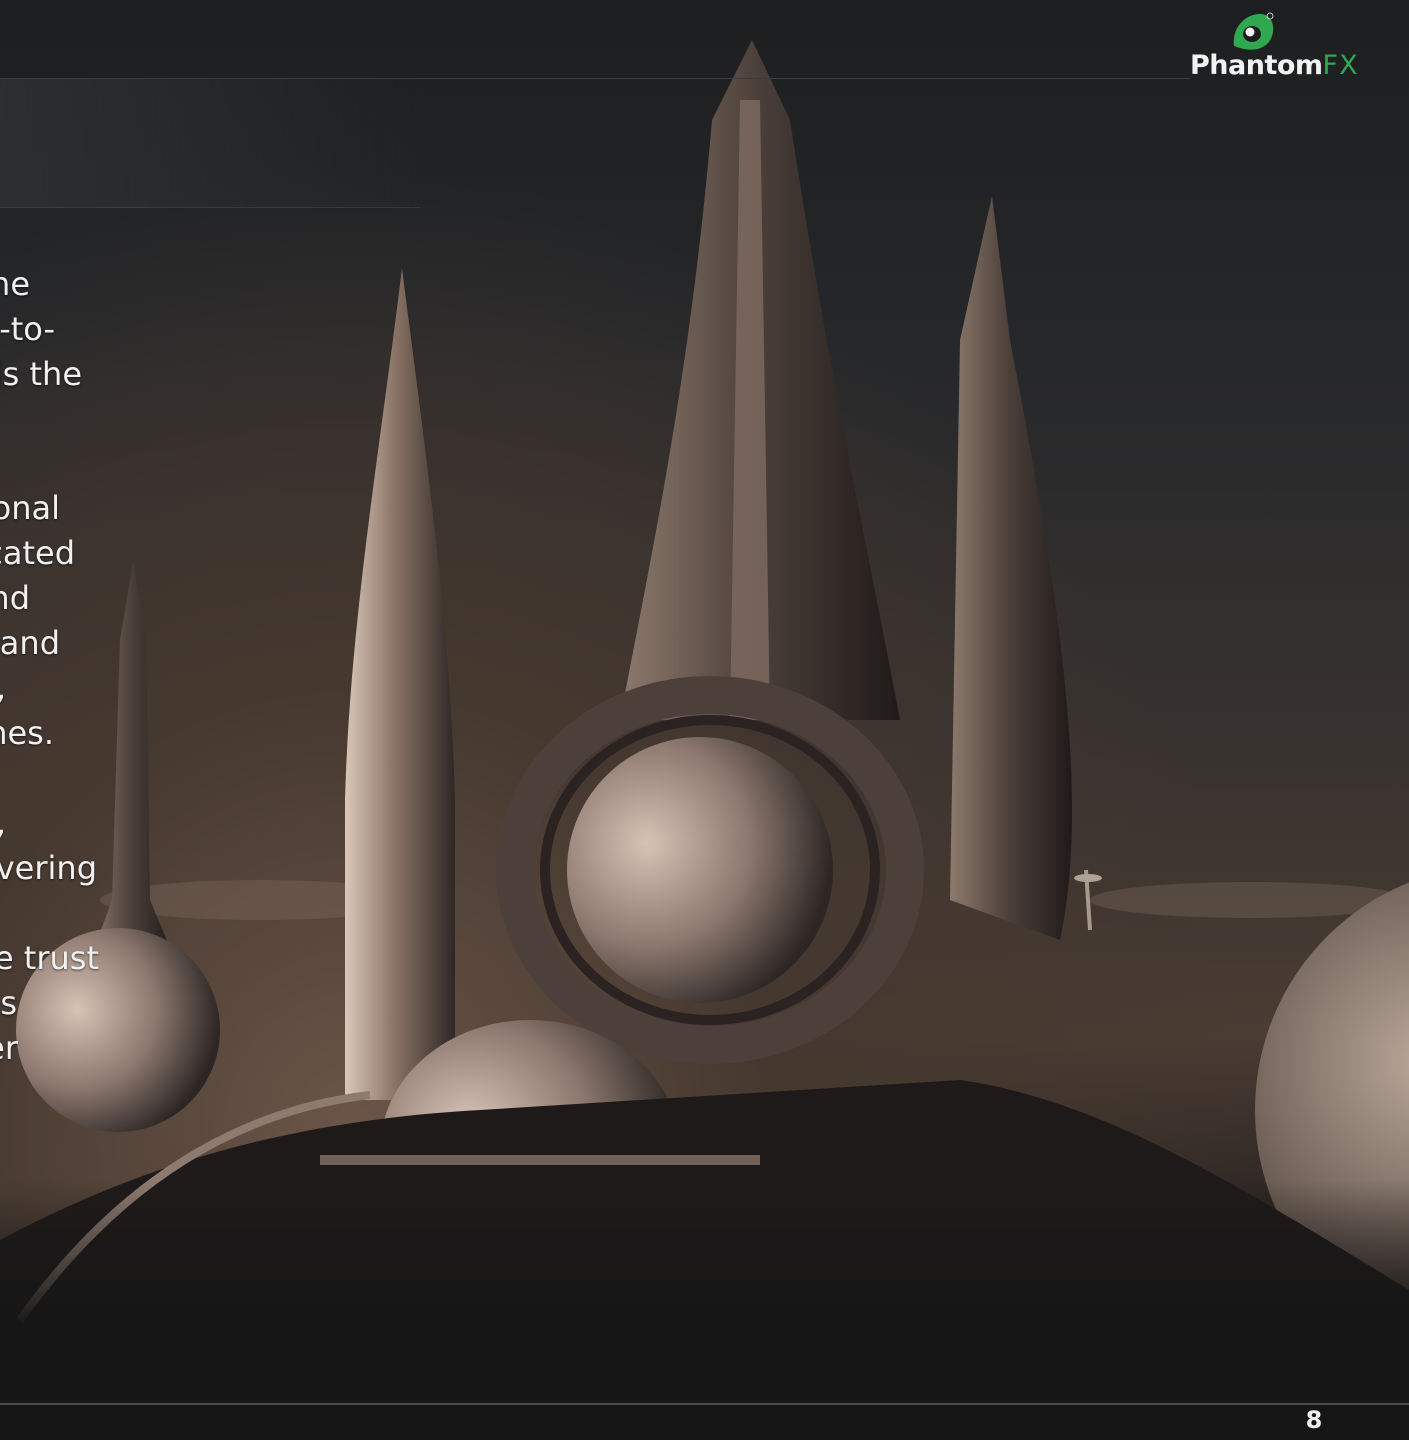 The image size is (1409, 1440). What do you see at coordinates (210, 143) in the screenshot?
I see `title-panel` at bounding box center [210, 143].